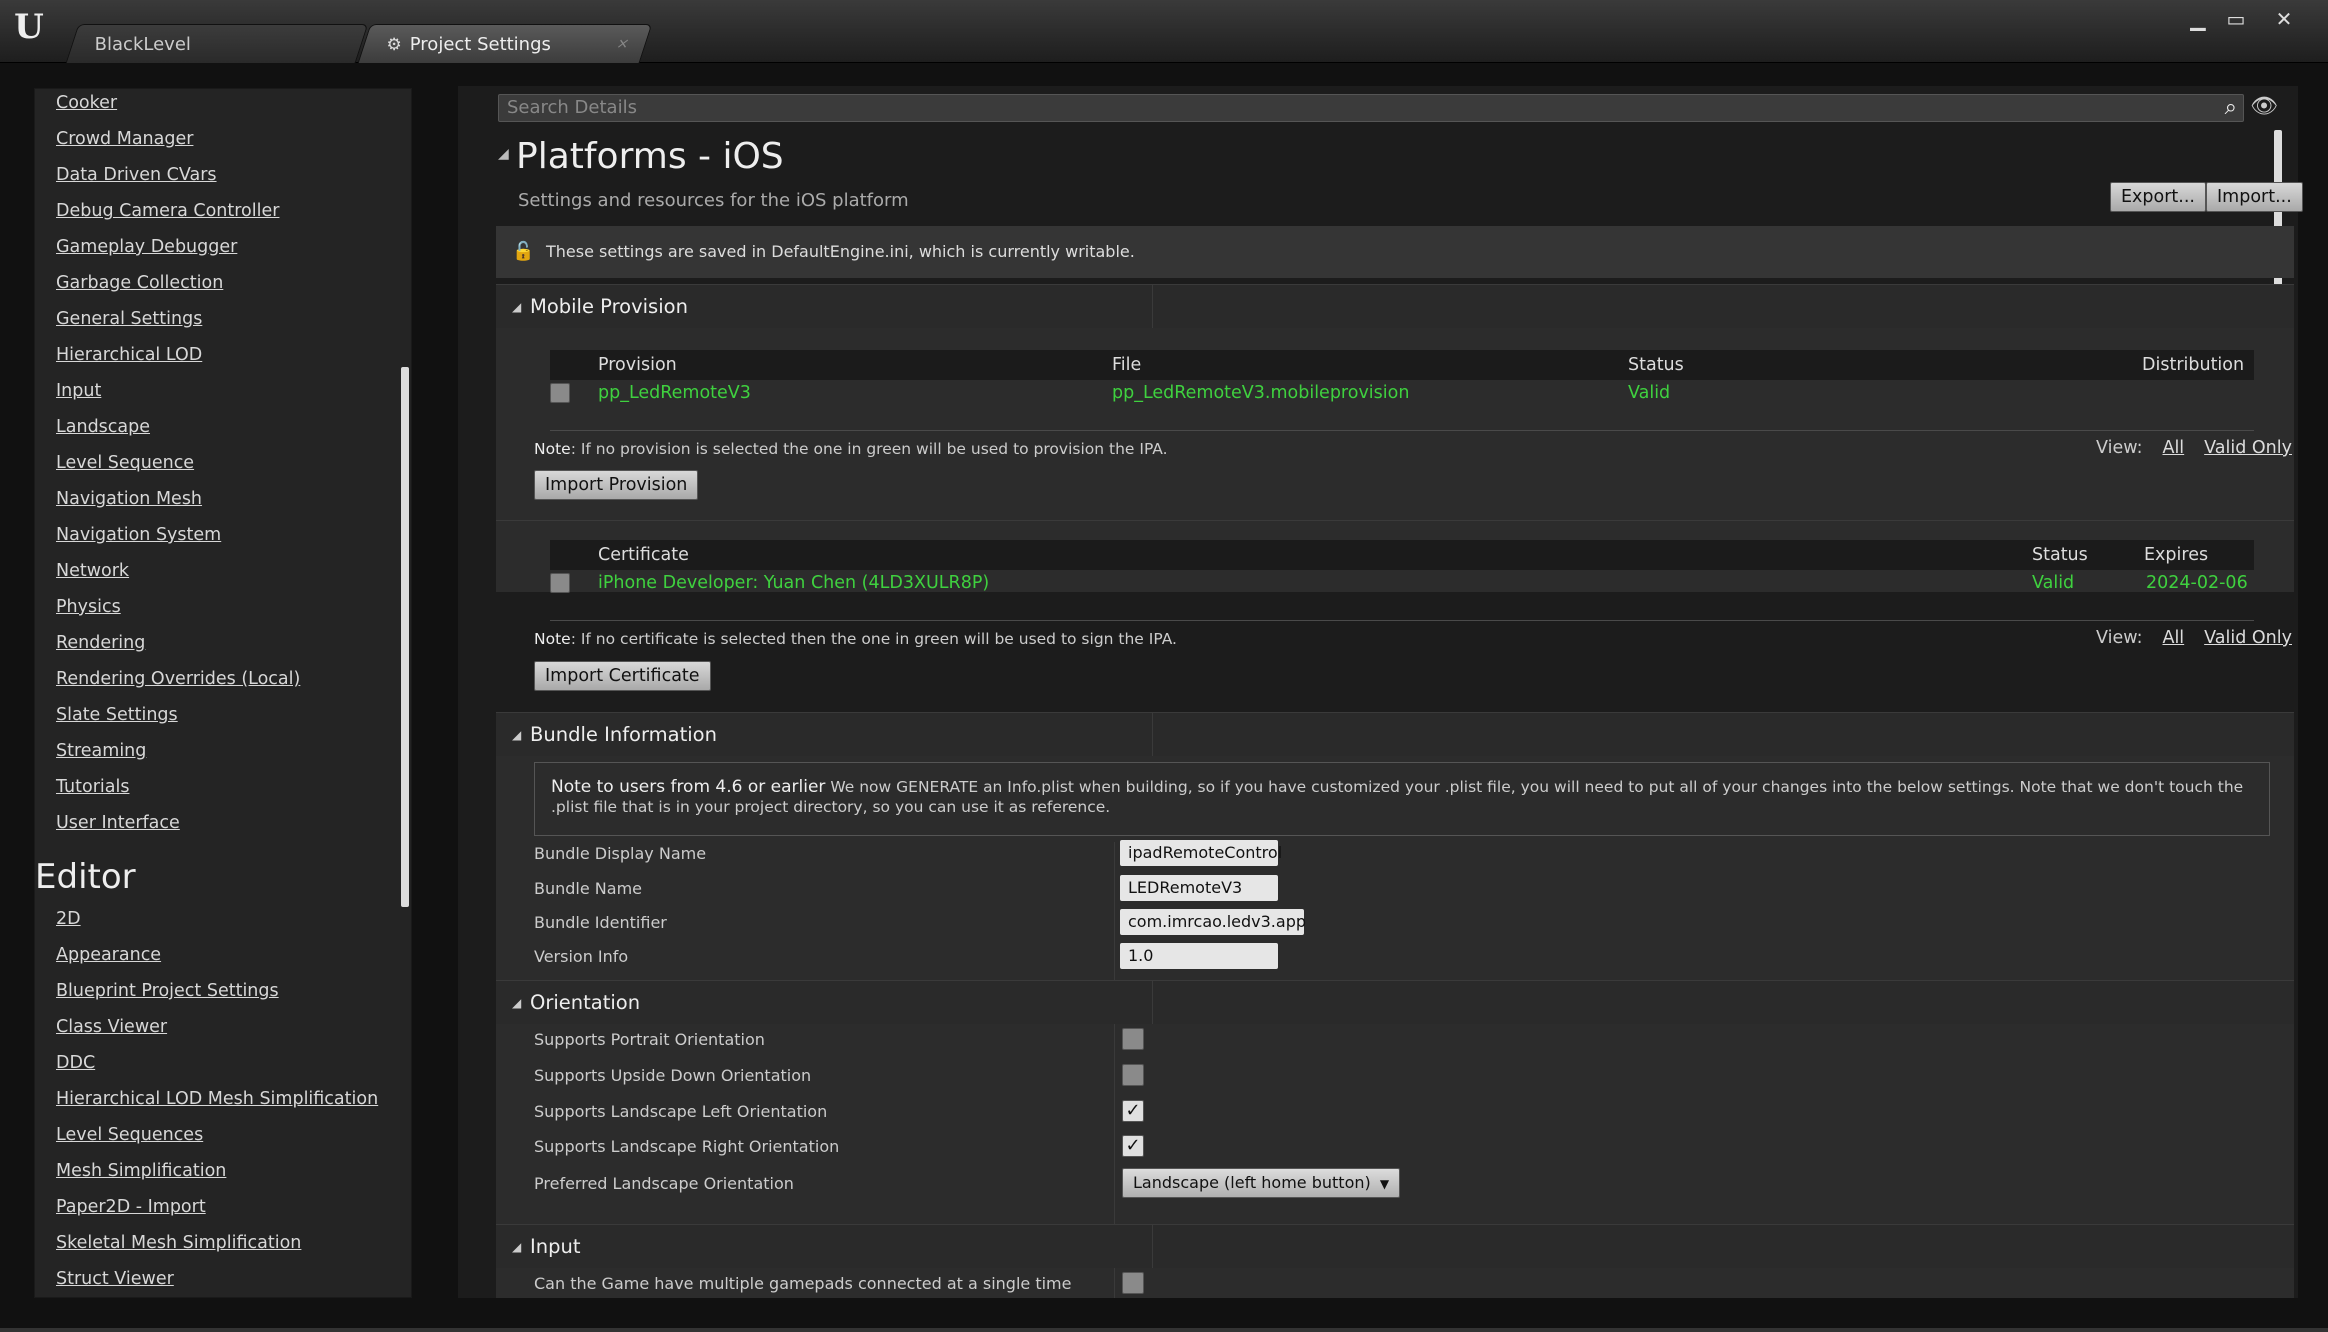  Describe the element at coordinates (178, 679) in the screenshot. I see `sidebar-item-rendering-overrides-local: Rendering Overrides (Local)` at that location.